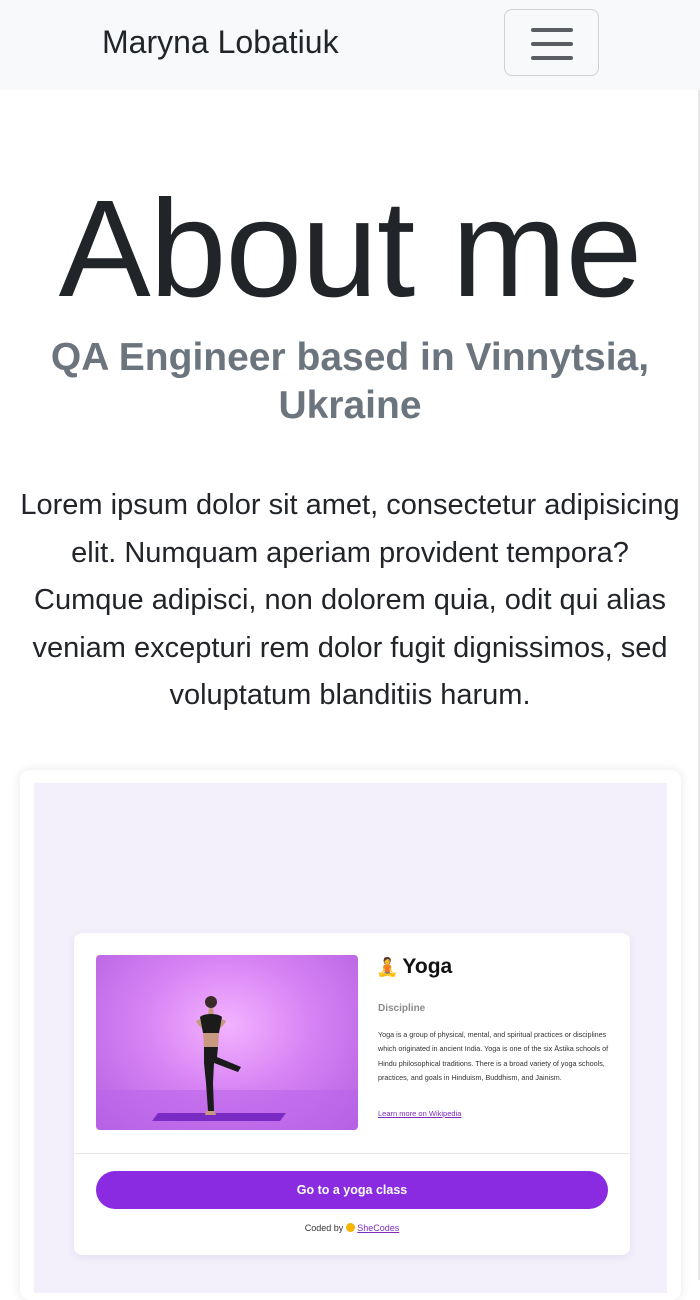 The image size is (700, 1300). I want to click on navbar-brand: Maryna Lobatiuk, so click(220, 42).